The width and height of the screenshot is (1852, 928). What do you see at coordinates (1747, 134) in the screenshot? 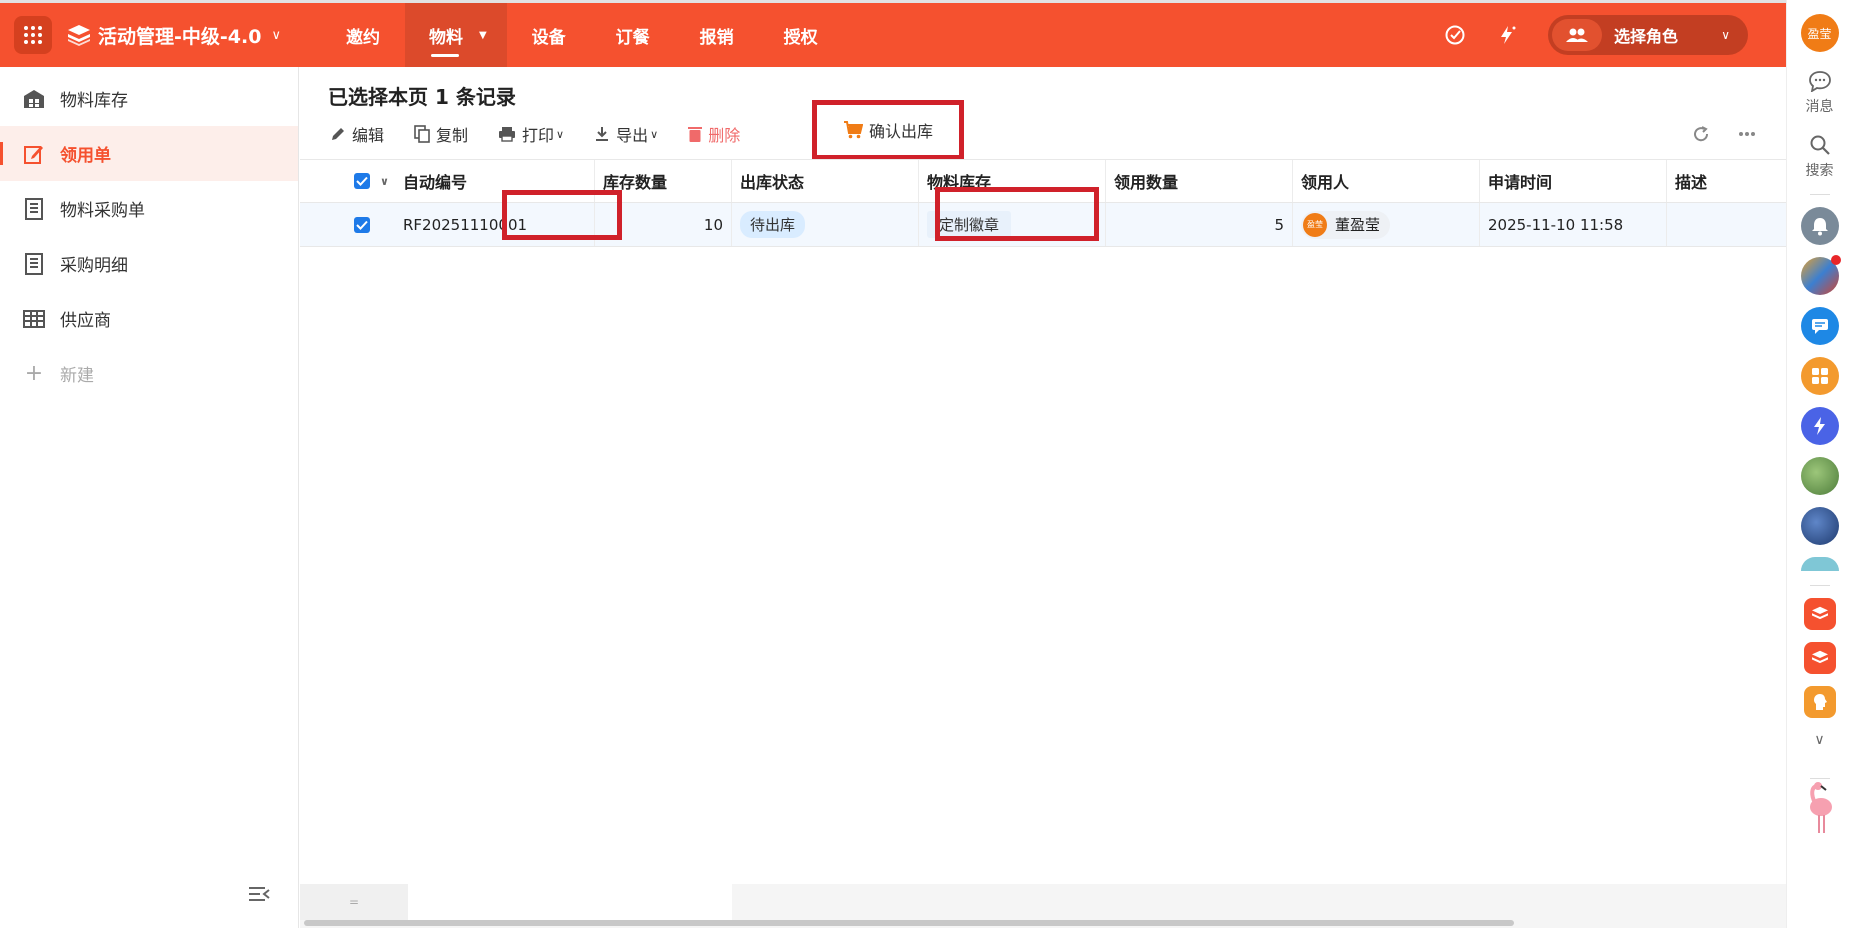
I see `more-icon` at bounding box center [1747, 134].